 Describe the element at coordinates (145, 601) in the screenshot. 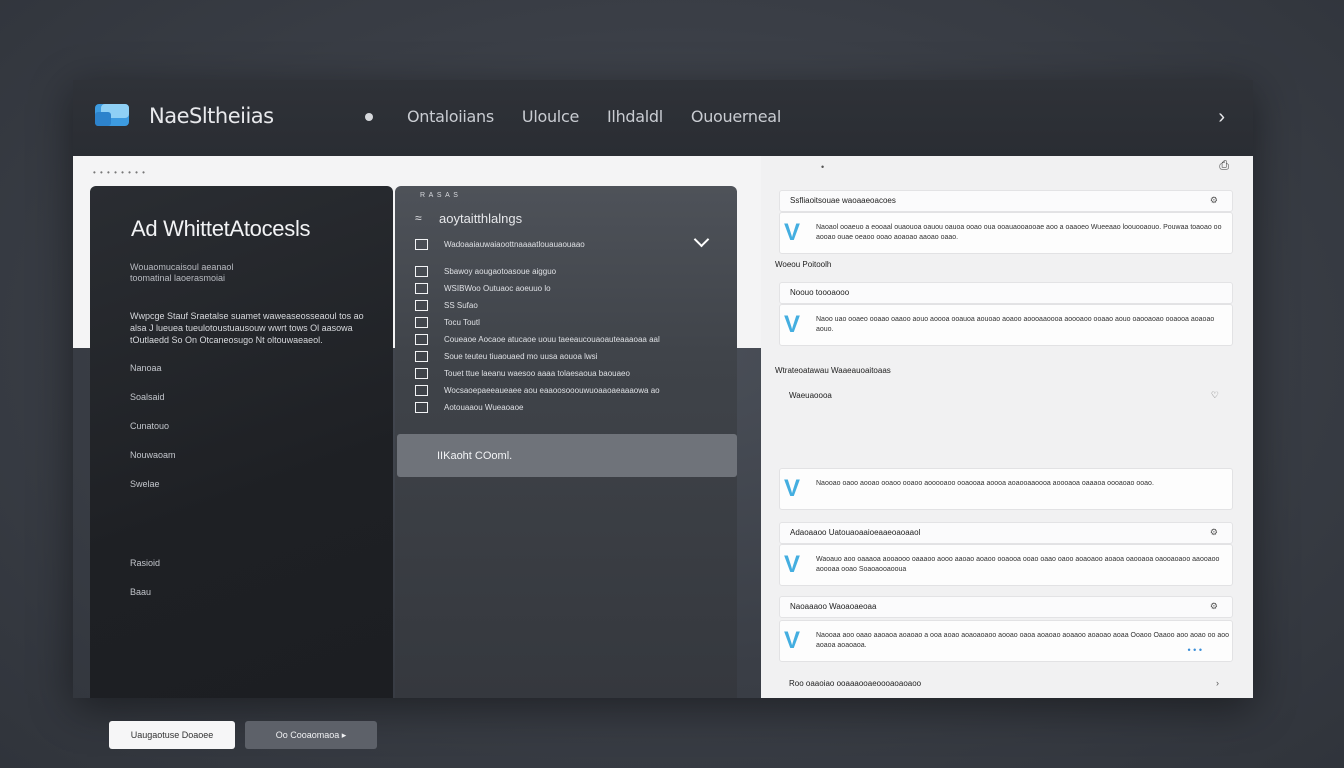

I see `left-menu-item: Baau` at that location.